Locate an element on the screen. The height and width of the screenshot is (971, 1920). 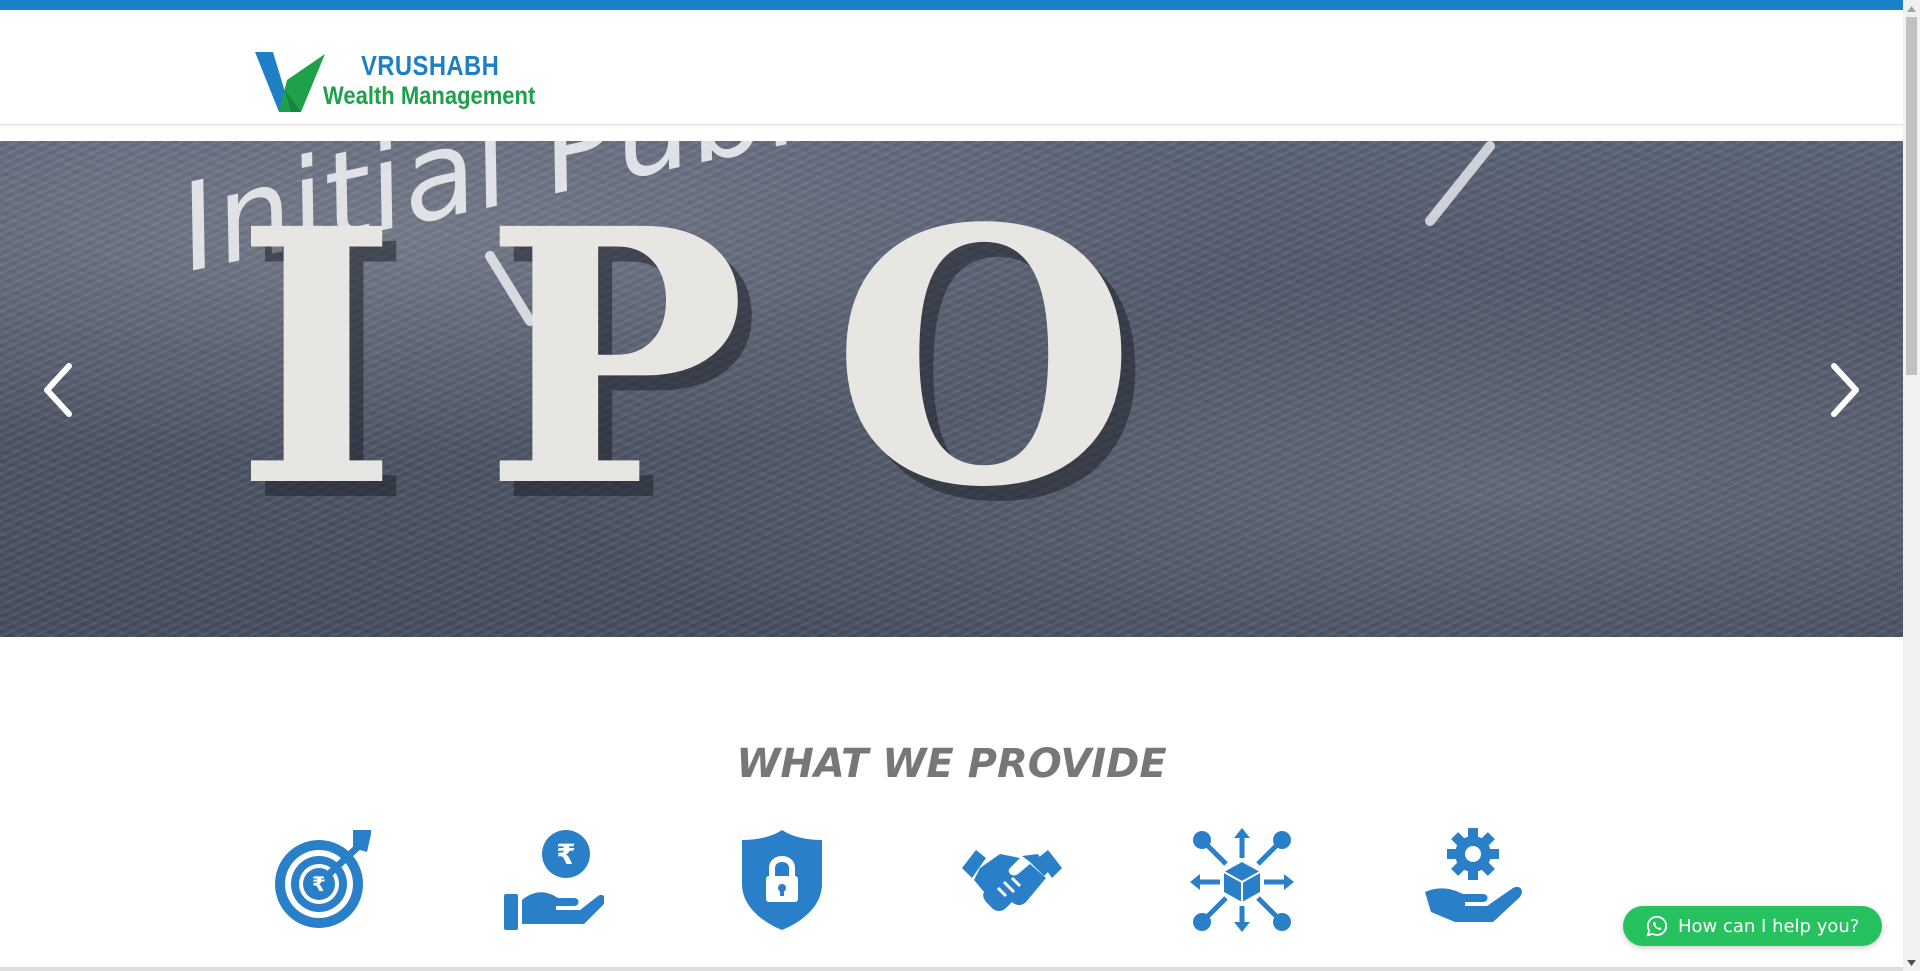
section-title: WHAT WE PROVIDE is located at coordinates (951, 764).